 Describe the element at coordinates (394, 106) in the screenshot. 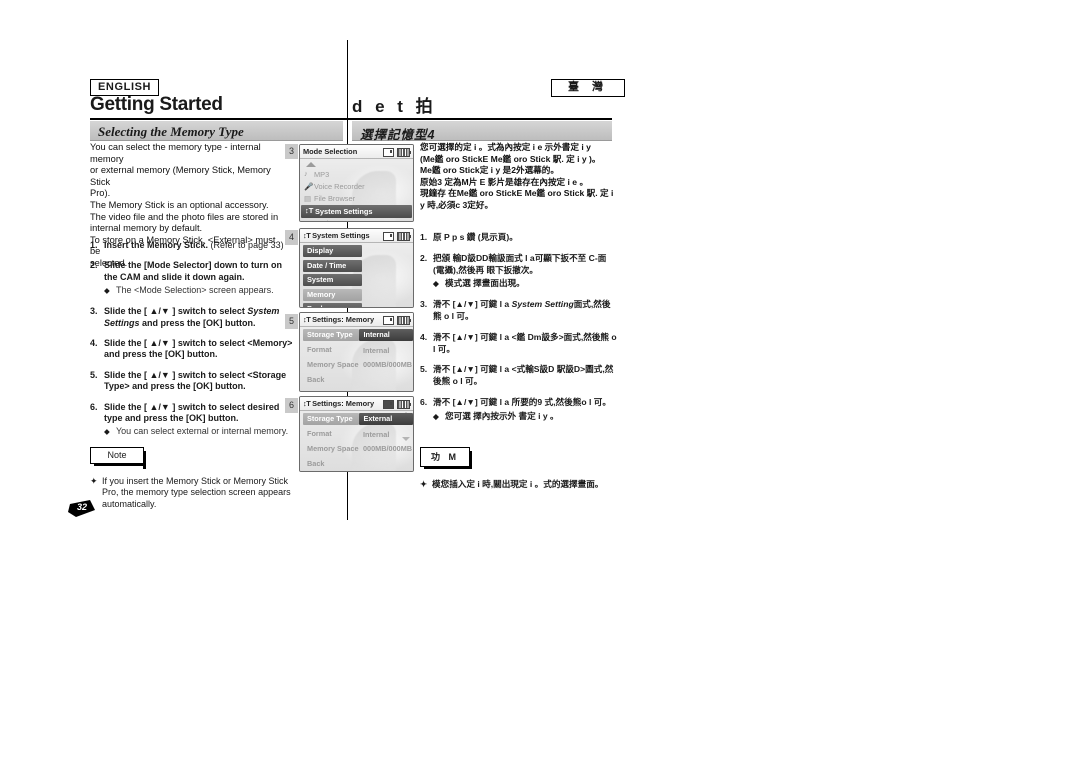

I see `page-title-cn: d e t 拍` at that location.